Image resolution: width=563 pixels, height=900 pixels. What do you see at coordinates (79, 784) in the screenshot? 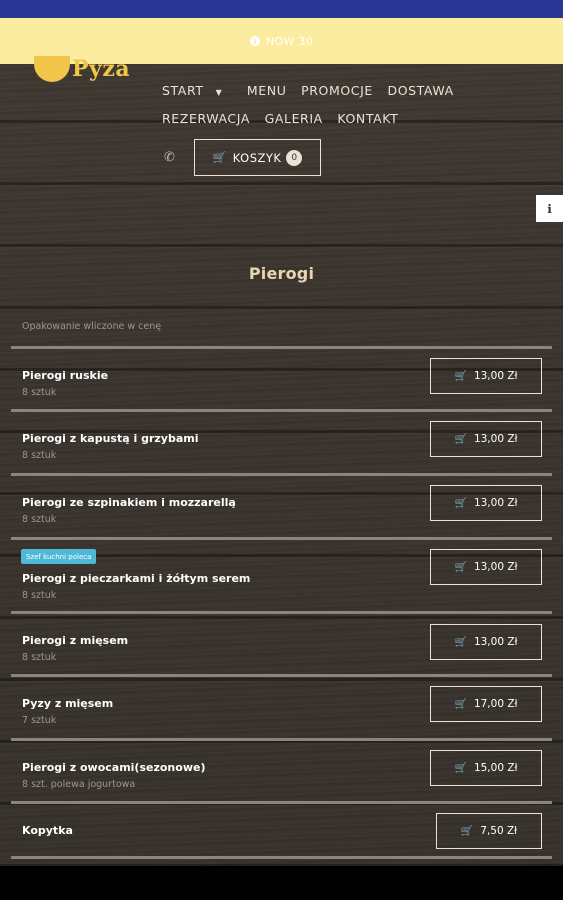
I see `item-desc: 8 szt. polewa jogurtowa` at bounding box center [79, 784].